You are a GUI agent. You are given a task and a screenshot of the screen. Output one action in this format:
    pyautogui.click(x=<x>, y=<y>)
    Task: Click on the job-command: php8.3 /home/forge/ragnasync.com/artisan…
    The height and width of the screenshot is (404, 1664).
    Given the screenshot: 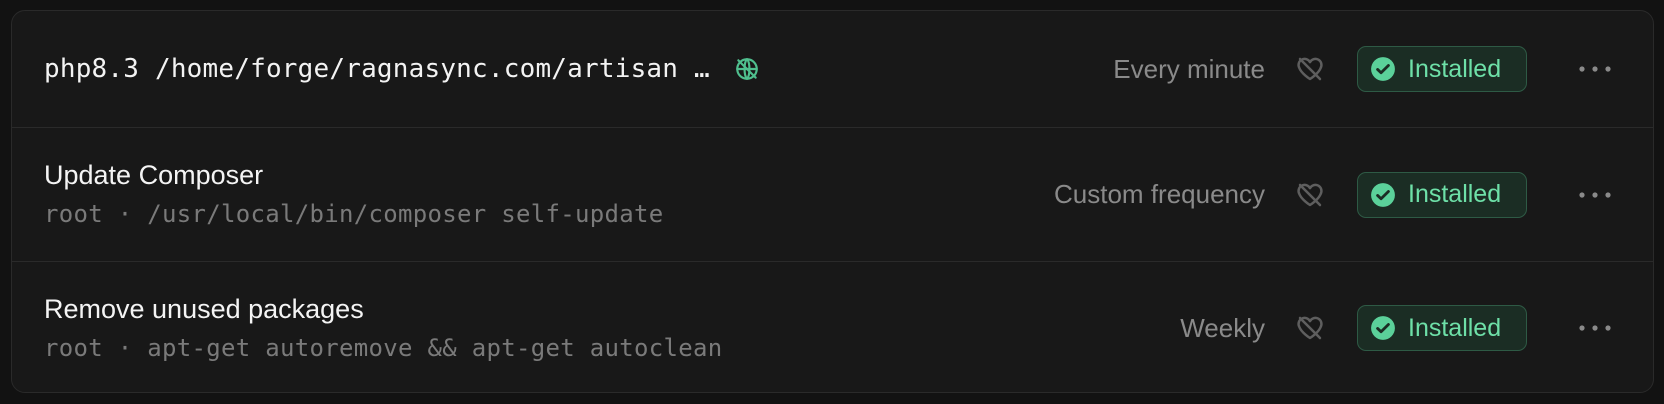 What is the action you would take?
    pyautogui.click(x=377, y=69)
    